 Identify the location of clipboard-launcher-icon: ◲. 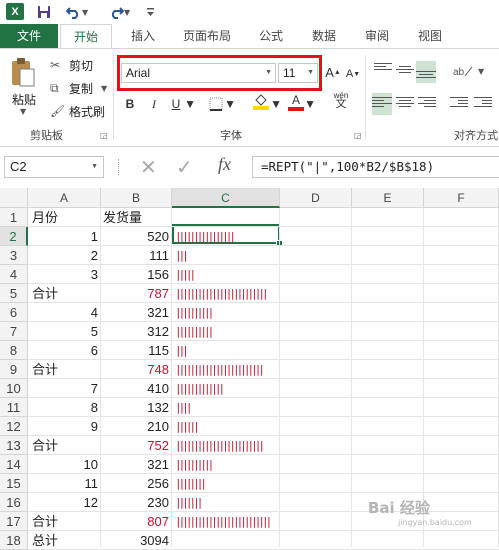
(104, 135).